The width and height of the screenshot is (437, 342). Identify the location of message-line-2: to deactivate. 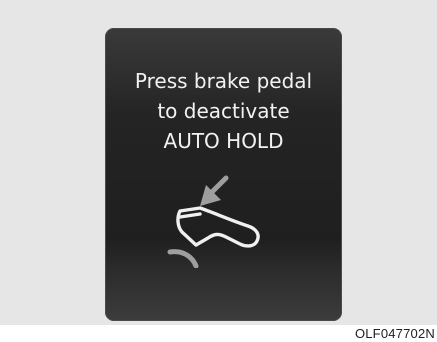
(223, 111).